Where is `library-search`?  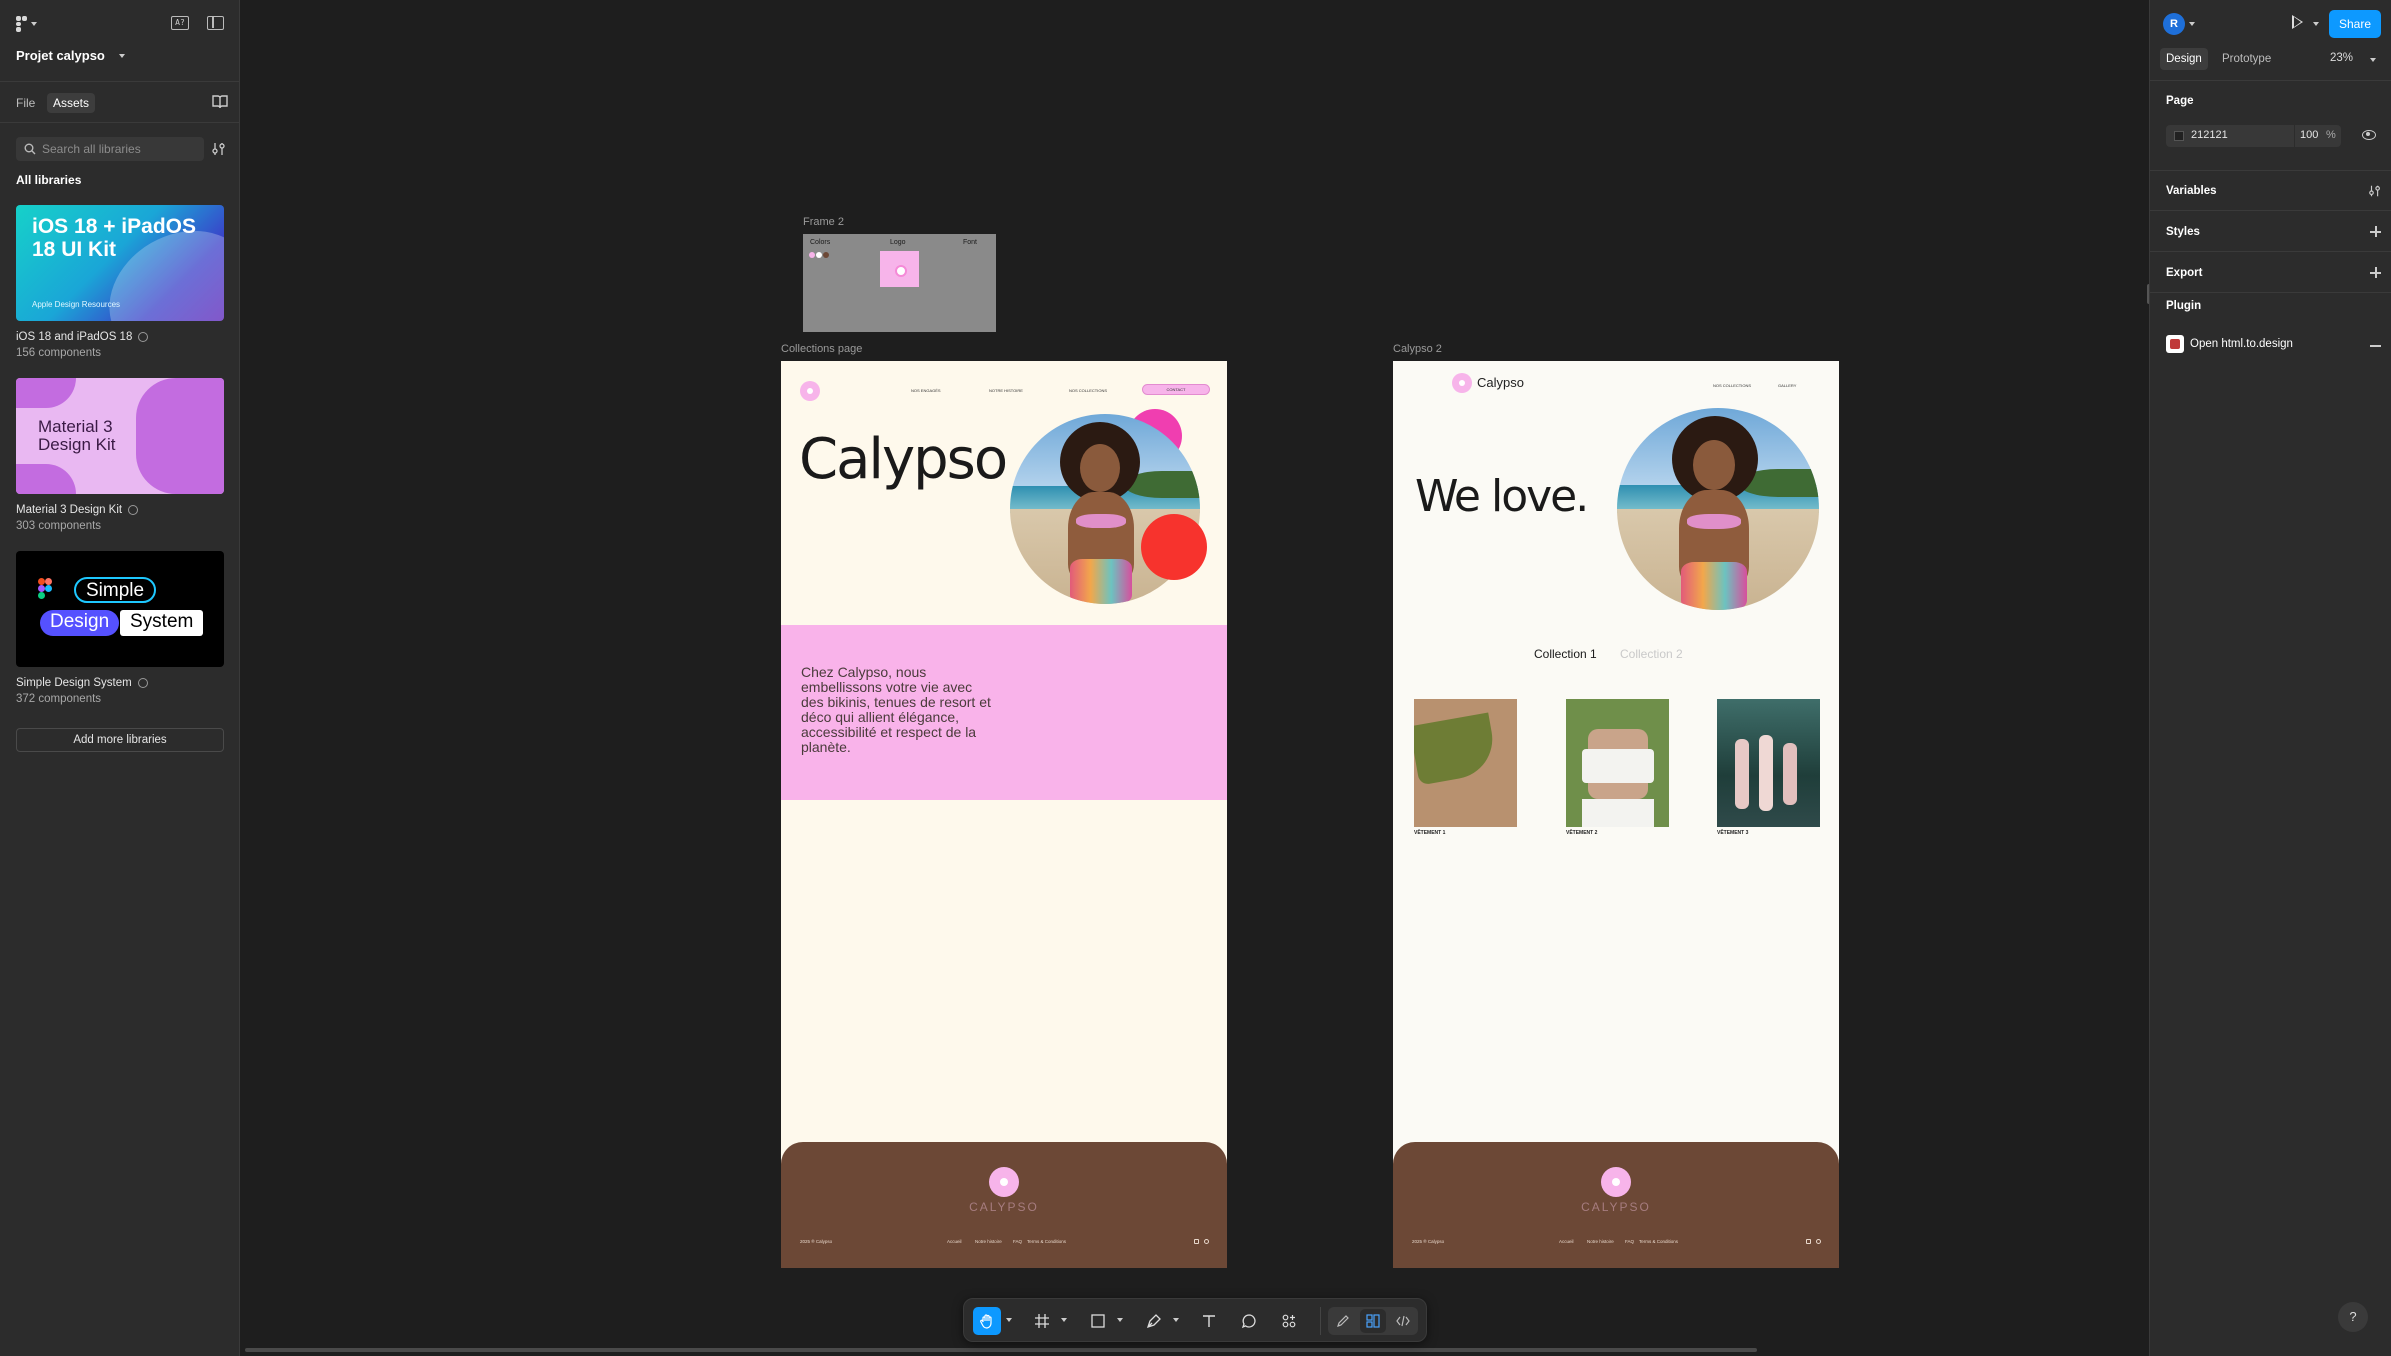
library-search is located at coordinates (110, 149).